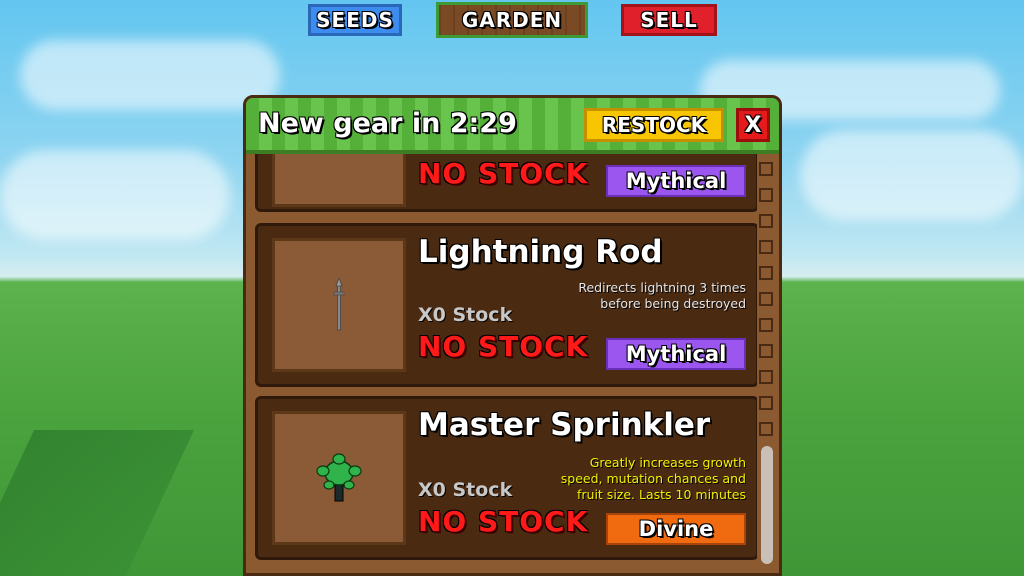  What do you see at coordinates (768, 365) in the screenshot?
I see `scrollbar` at bounding box center [768, 365].